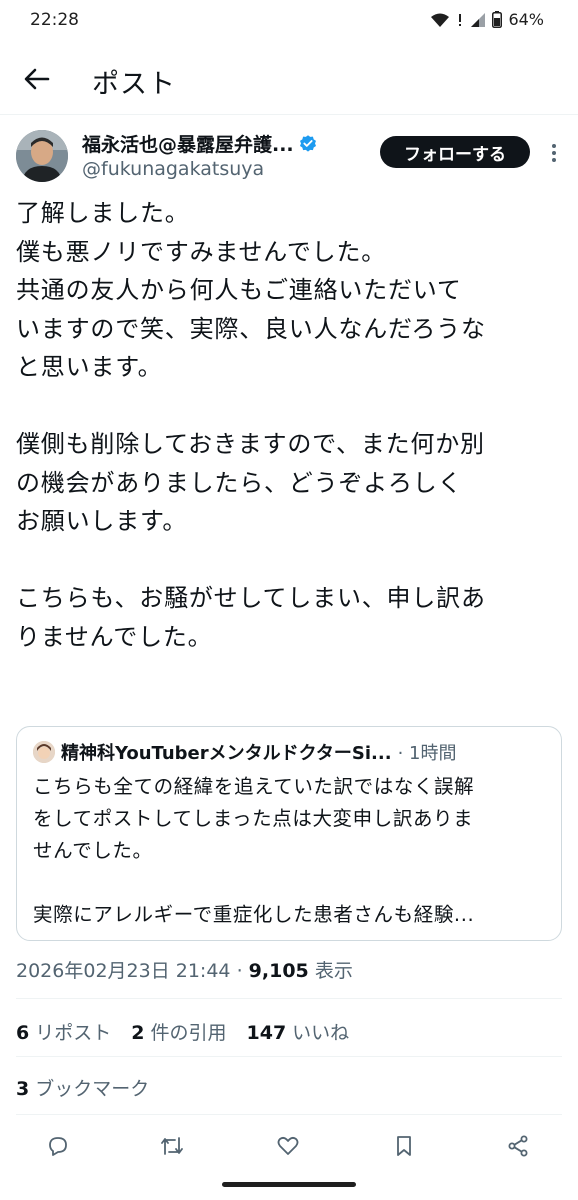 The image size is (578, 1200). I want to click on back-button, so click(37, 79).